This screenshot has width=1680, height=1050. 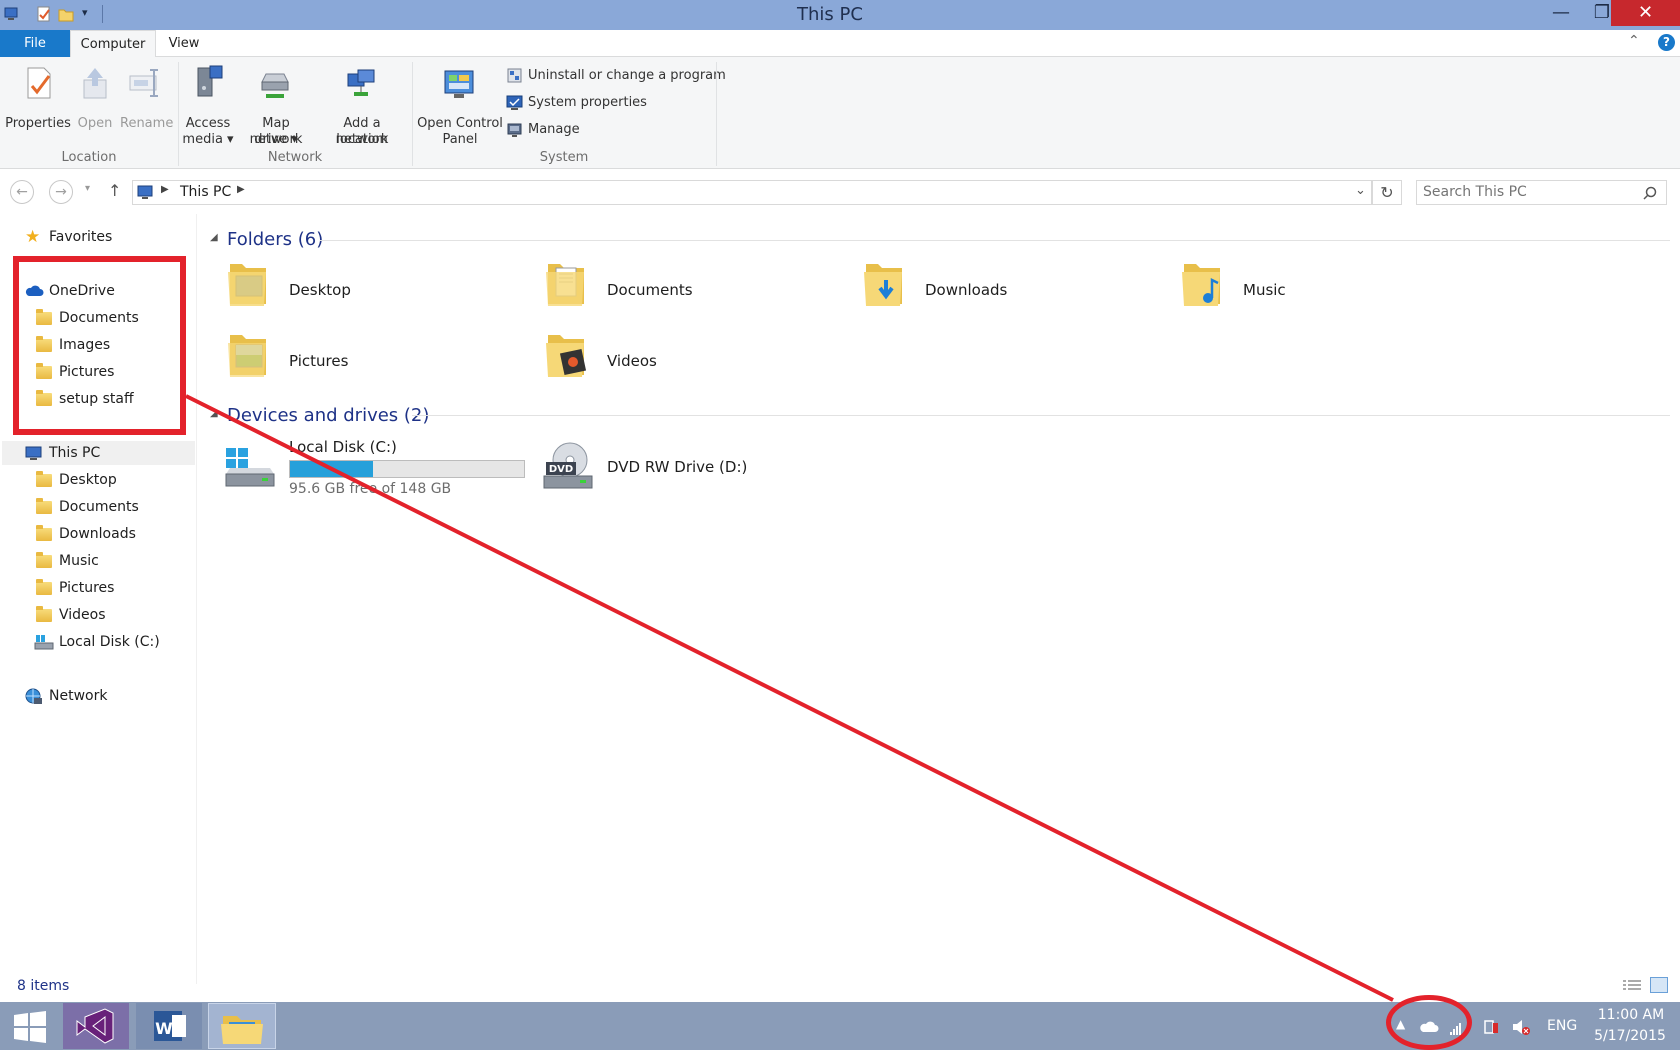 I want to click on control-panel-icon, so click(x=459, y=84).